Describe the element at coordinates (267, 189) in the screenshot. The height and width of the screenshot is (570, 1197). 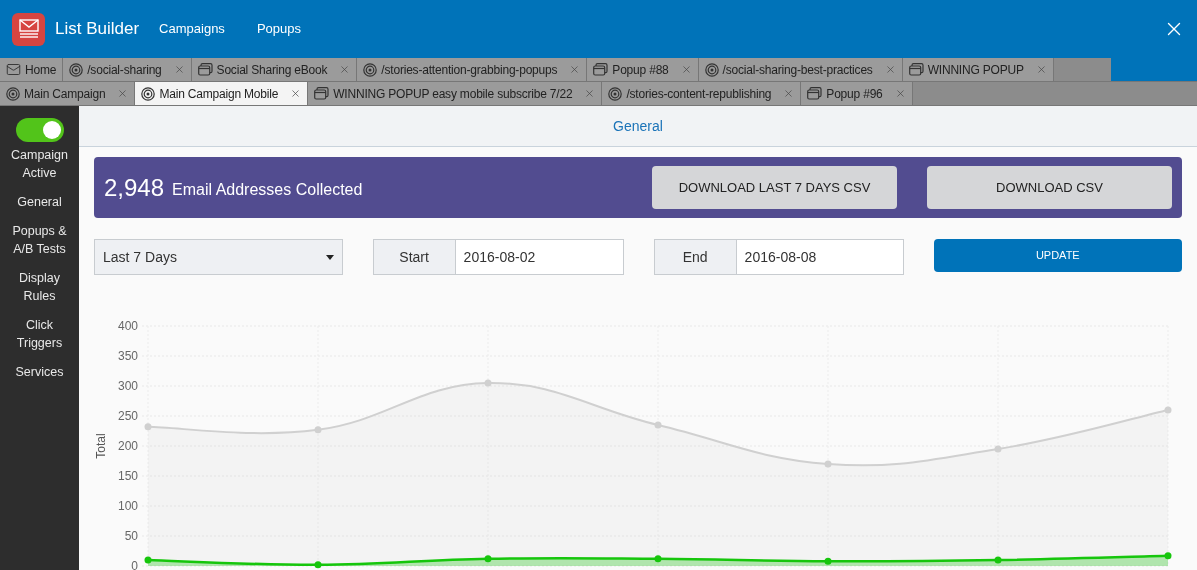
I see `collected-label: Email Addresses Collected` at that location.